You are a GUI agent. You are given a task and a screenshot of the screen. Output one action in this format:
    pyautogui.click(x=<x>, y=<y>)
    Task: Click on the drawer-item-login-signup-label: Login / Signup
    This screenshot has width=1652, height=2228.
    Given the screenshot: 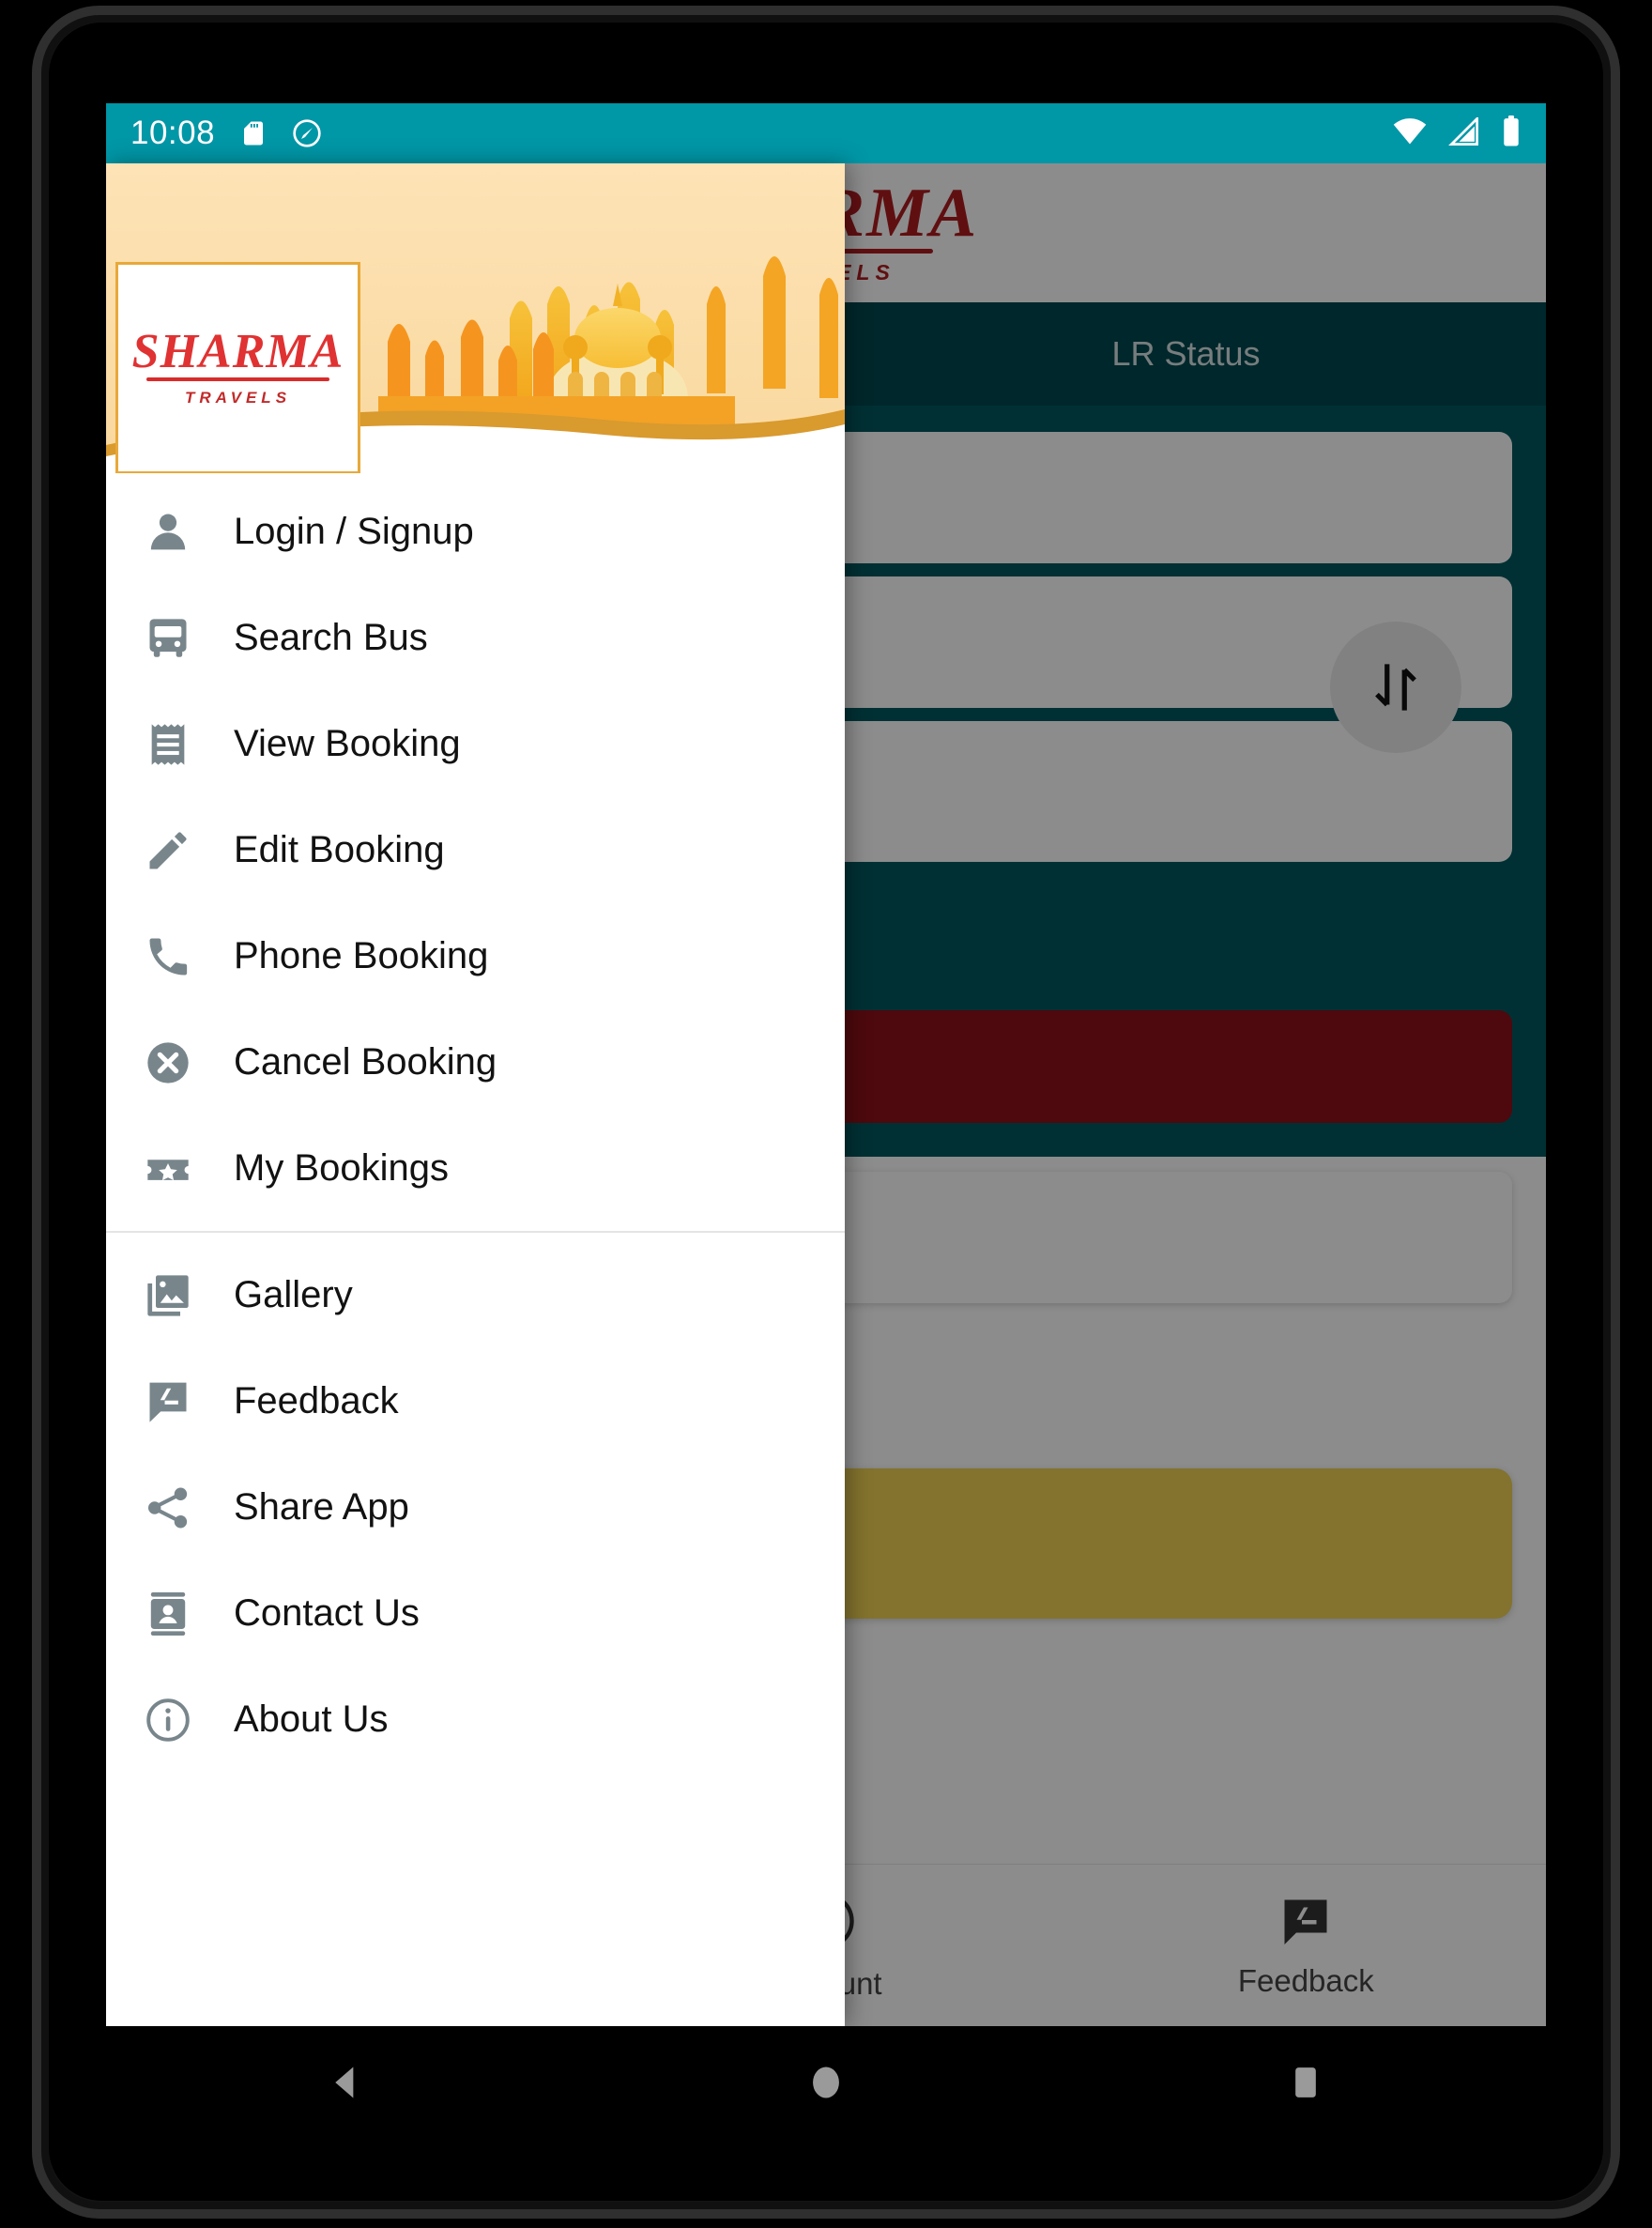 What is the action you would take?
    pyautogui.click(x=354, y=531)
    